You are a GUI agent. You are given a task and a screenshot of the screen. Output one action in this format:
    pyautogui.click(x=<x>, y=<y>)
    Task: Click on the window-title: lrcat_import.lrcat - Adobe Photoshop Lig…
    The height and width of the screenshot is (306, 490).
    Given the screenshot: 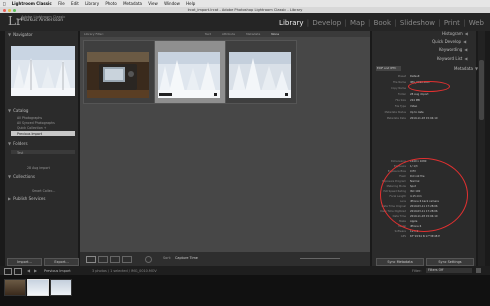 What is the action you would take?
    pyautogui.click(x=245, y=10)
    